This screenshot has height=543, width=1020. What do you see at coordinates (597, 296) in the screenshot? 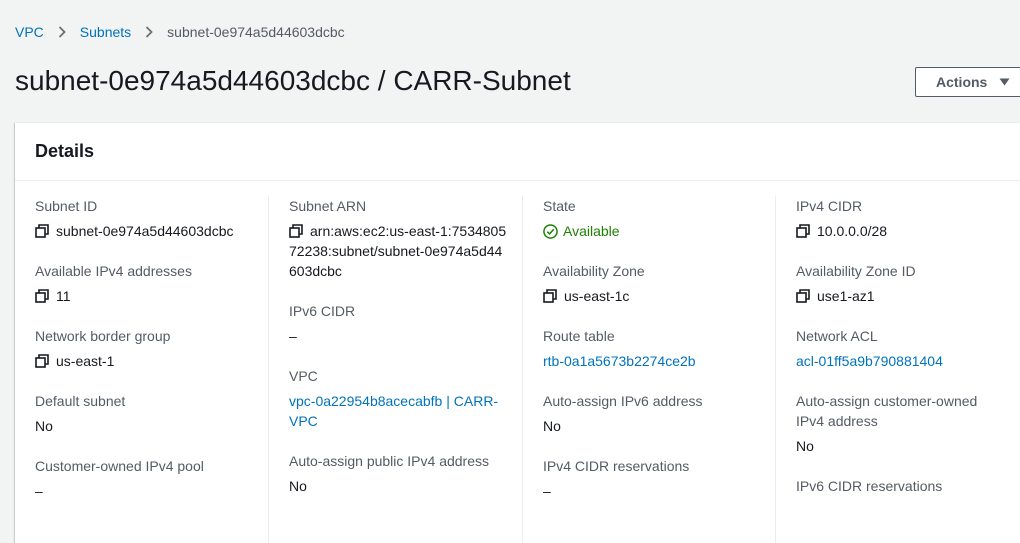
I see `availability-zone-value: us-east-1c` at bounding box center [597, 296].